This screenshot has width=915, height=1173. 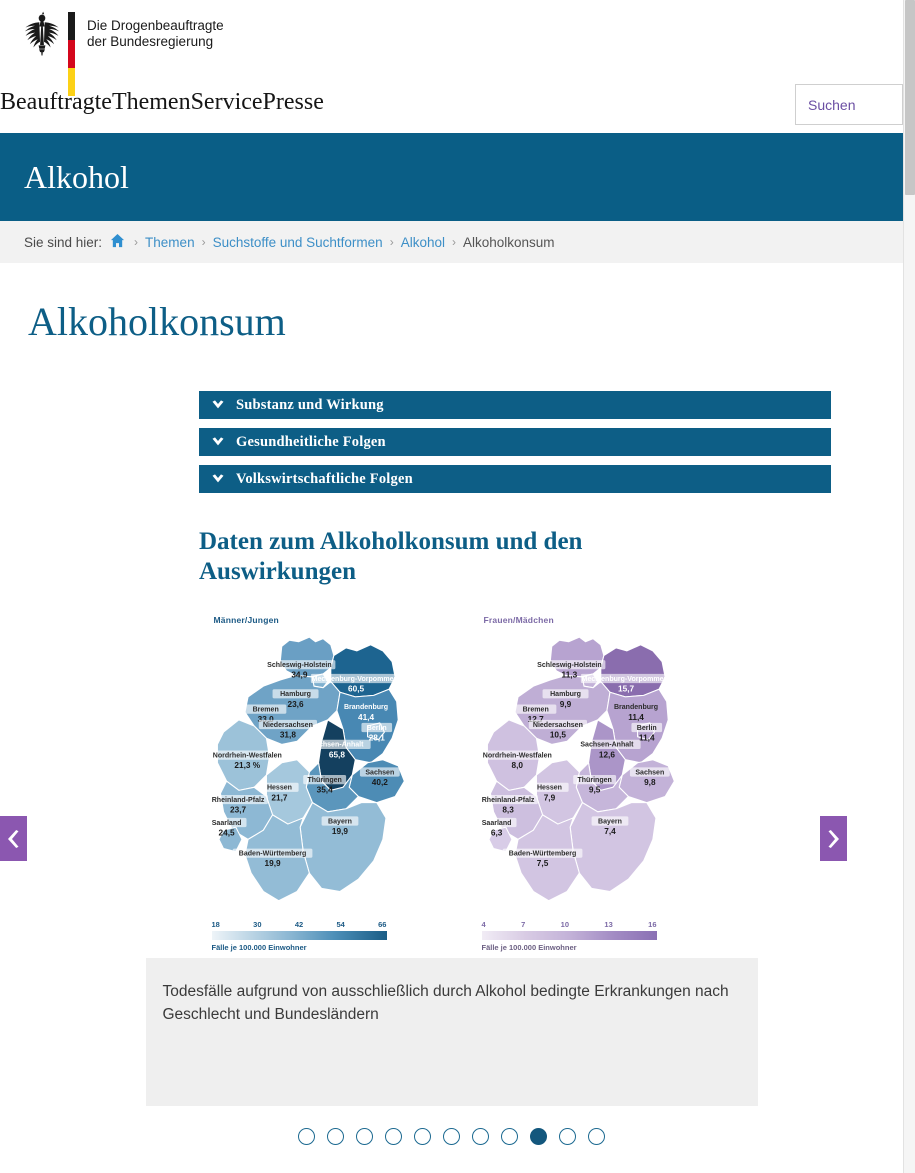 What do you see at coordinates (339, 831) in the screenshot?
I see `region-value-BY: 19,9` at bounding box center [339, 831].